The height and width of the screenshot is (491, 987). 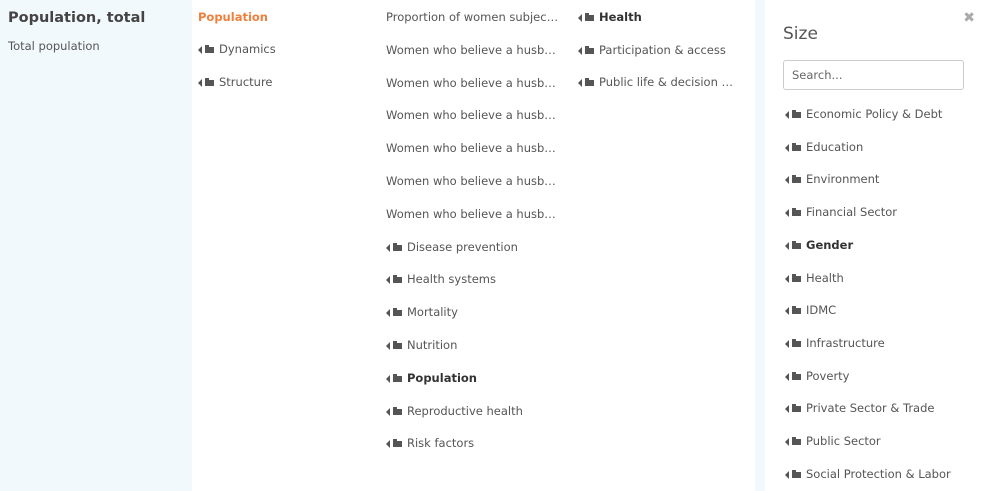 What do you see at coordinates (873, 75) in the screenshot?
I see `search-input` at bounding box center [873, 75].